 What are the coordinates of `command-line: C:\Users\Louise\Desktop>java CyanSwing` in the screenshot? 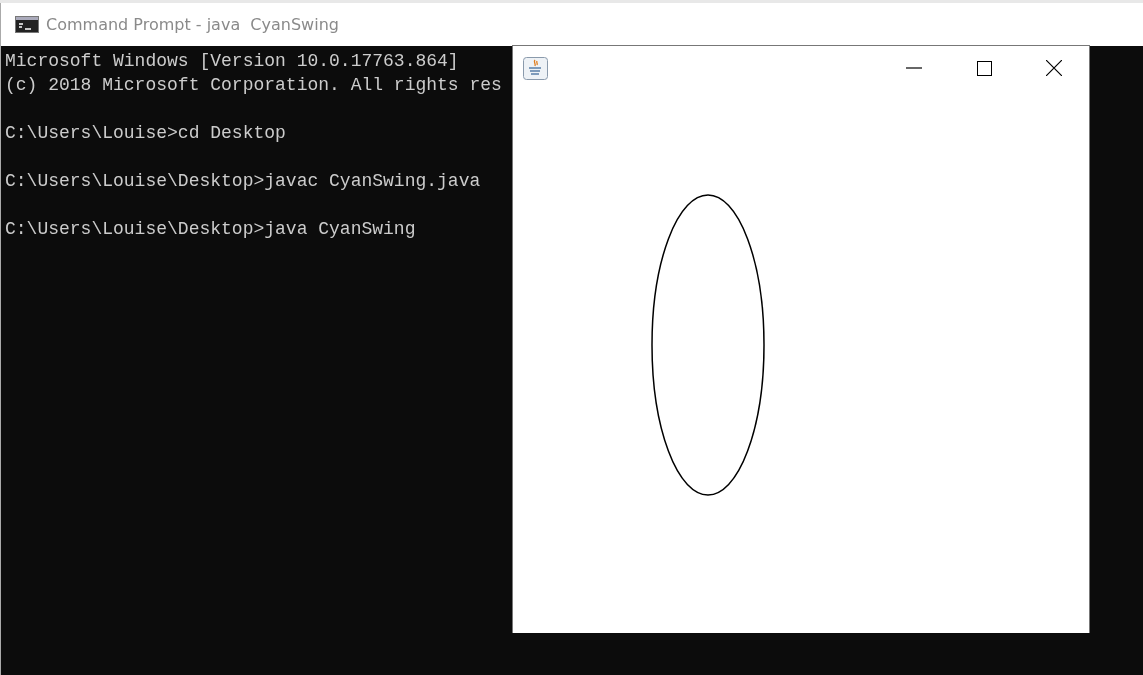 It's located at (210, 229).